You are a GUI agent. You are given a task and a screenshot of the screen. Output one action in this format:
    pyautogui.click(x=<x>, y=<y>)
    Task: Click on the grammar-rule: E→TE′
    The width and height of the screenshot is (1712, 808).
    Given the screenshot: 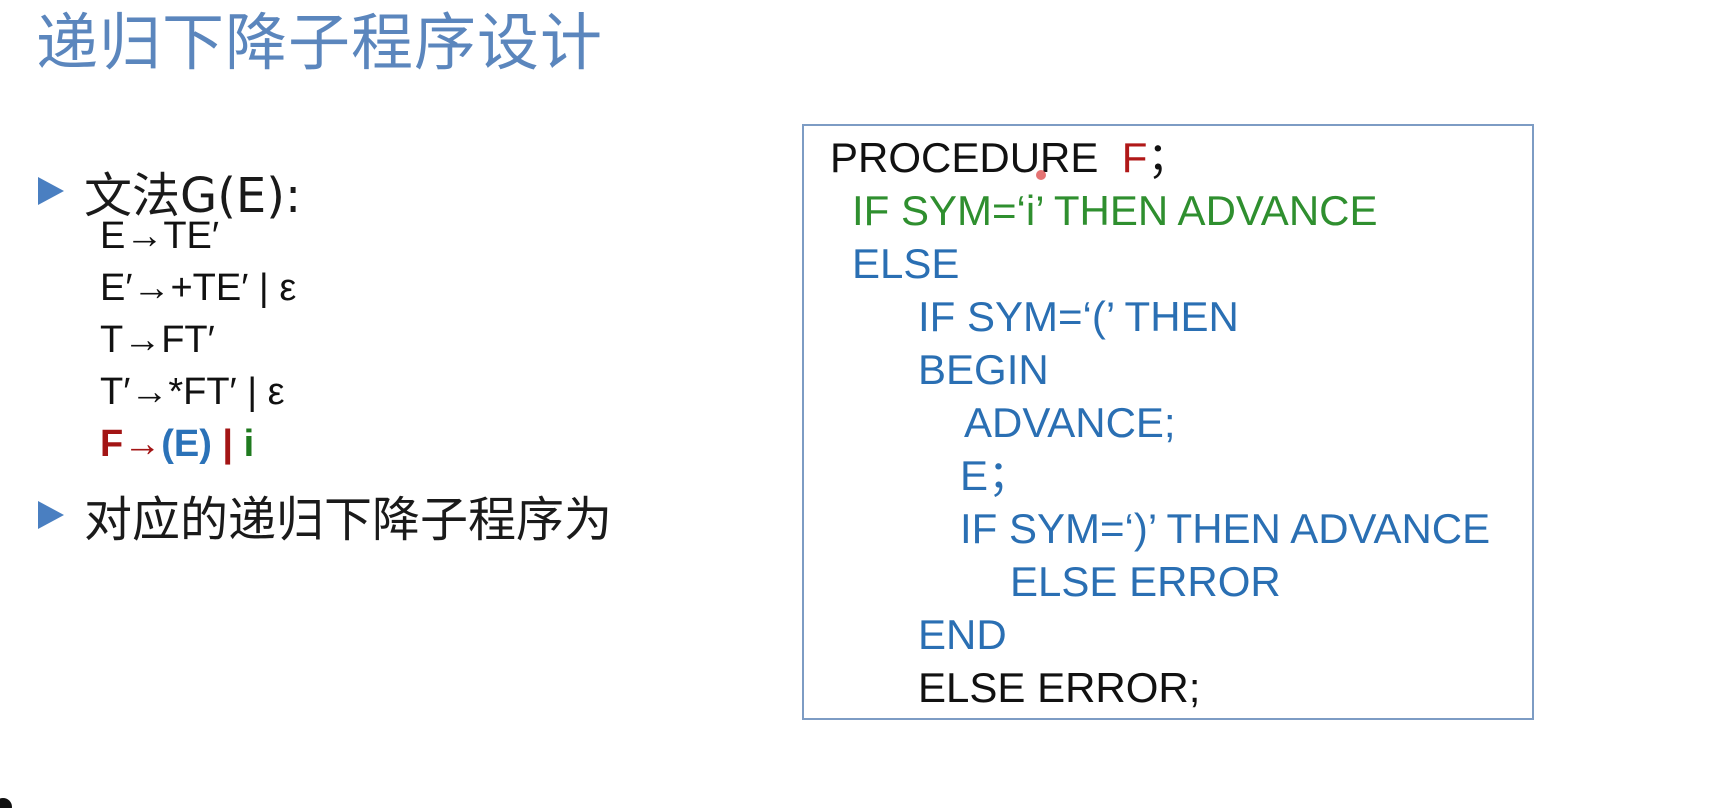 What is the action you would take?
    pyautogui.click(x=160, y=236)
    